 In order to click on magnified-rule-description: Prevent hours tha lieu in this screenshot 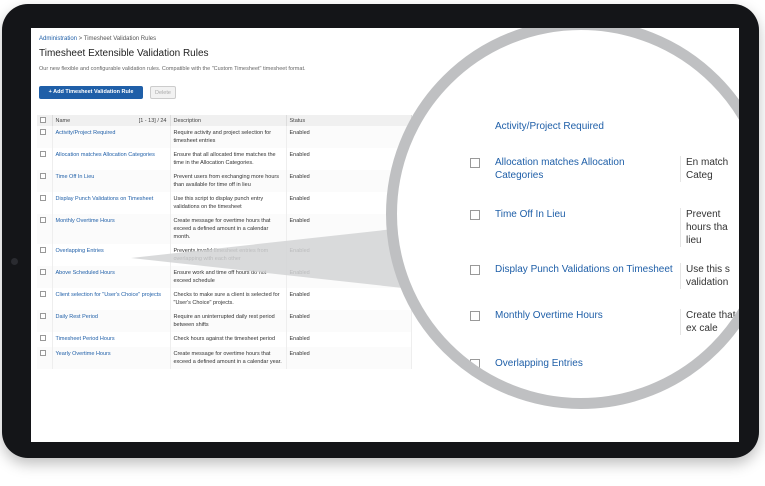, I will do `click(709, 227)`.